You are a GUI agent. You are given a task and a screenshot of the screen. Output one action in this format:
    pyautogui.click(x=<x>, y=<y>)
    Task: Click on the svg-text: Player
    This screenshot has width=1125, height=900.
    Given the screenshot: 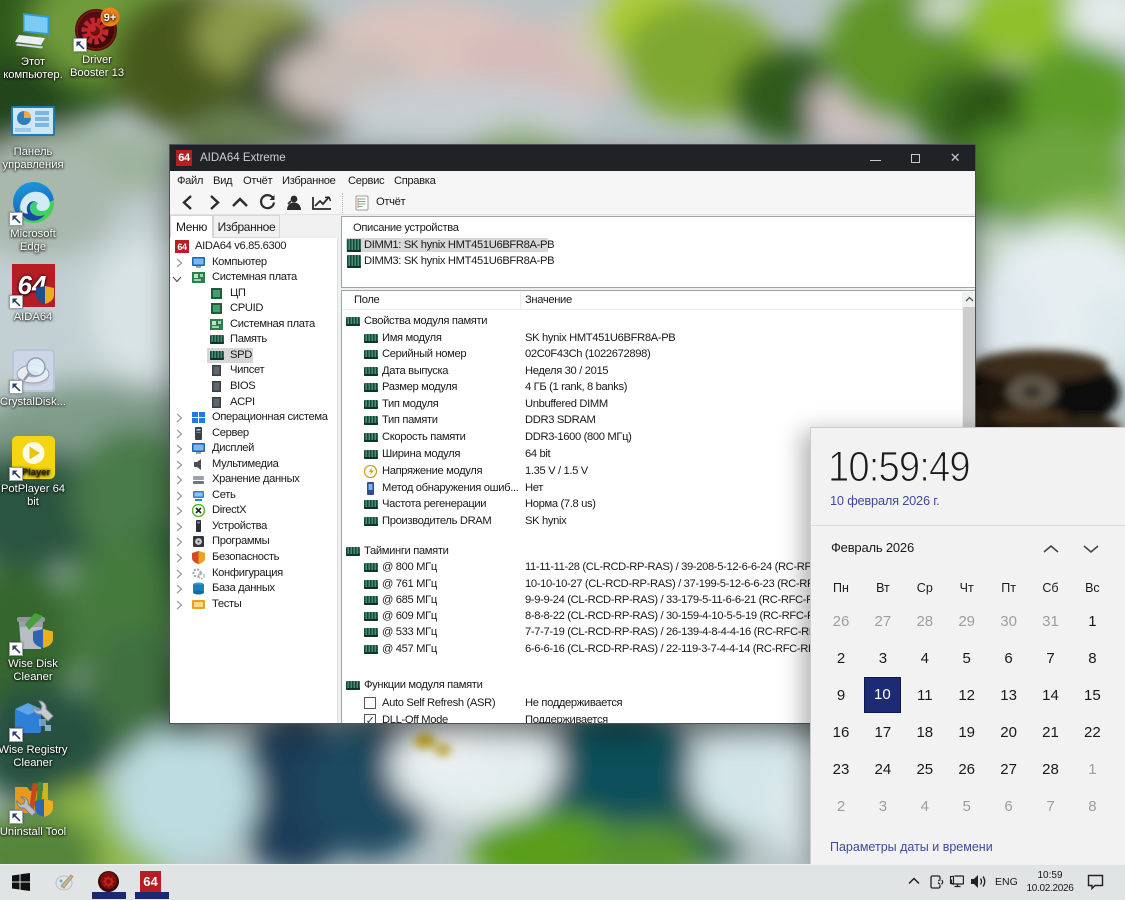 What is the action you would take?
    pyautogui.click(x=35, y=472)
    